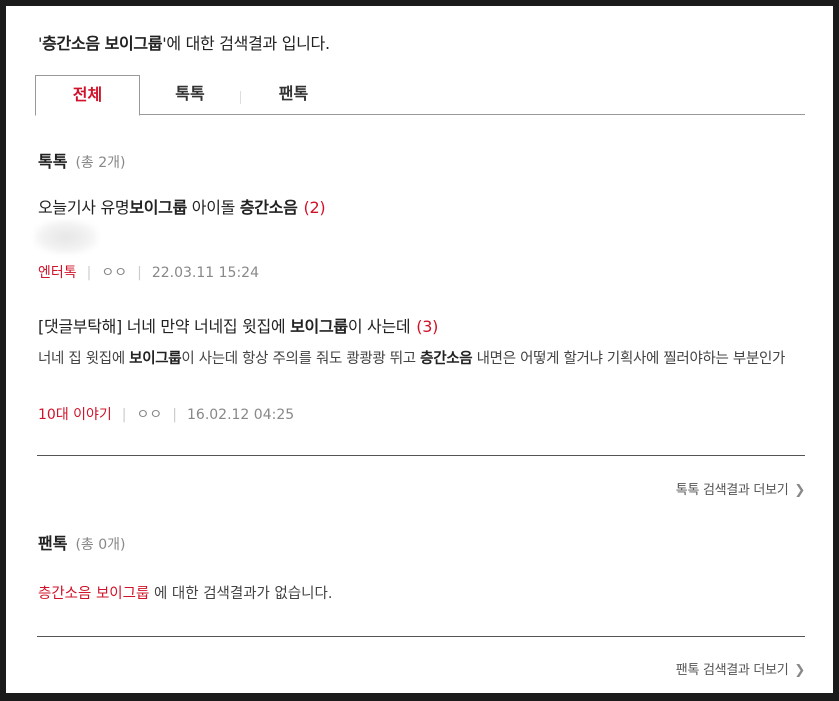 The width and height of the screenshot is (839, 701). Describe the element at coordinates (241, 594) in the screenshot. I see `empty-suffix: 에 대한 검색결과가 없습니다.` at that location.